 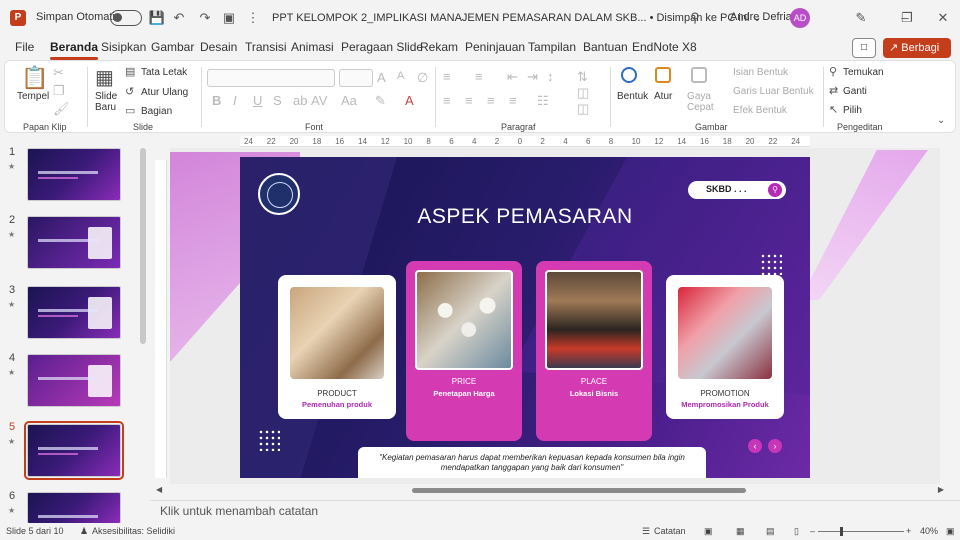 I want to click on designer-pen-icon: ✎, so click(x=861, y=18).